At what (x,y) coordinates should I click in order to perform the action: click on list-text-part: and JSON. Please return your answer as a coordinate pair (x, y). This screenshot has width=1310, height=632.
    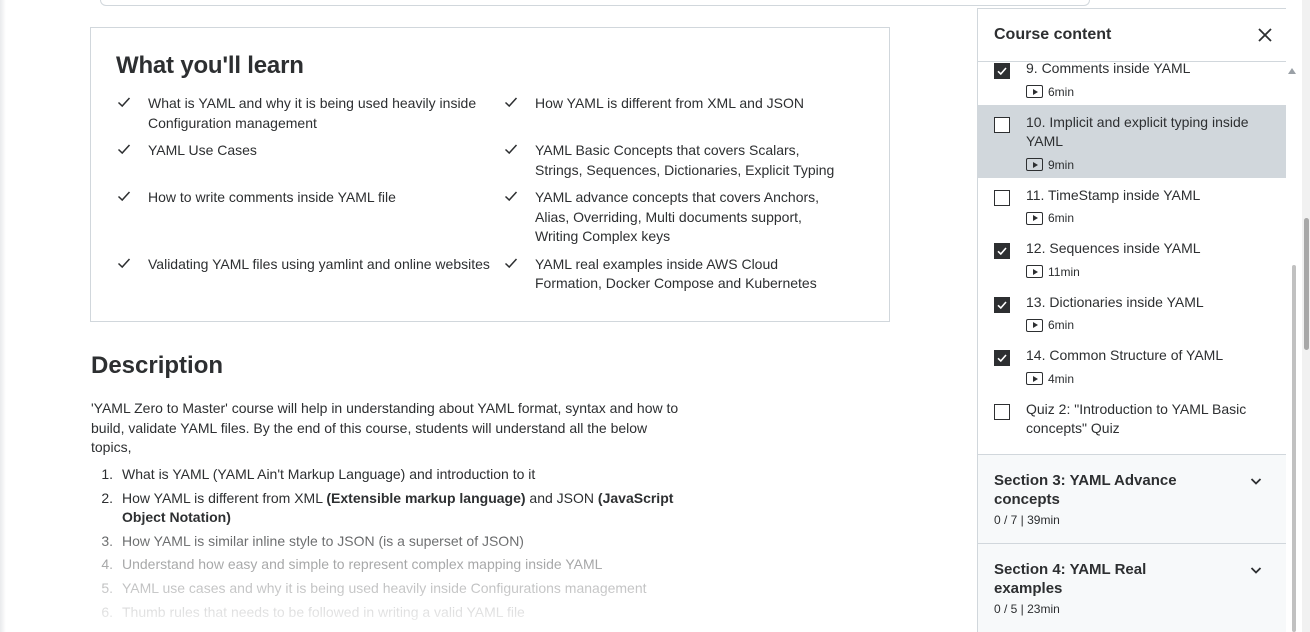
    Looking at the image, I should click on (561, 497).